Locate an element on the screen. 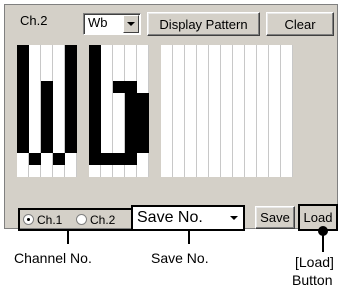  load-button: Load is located at coordinates (318, 217).